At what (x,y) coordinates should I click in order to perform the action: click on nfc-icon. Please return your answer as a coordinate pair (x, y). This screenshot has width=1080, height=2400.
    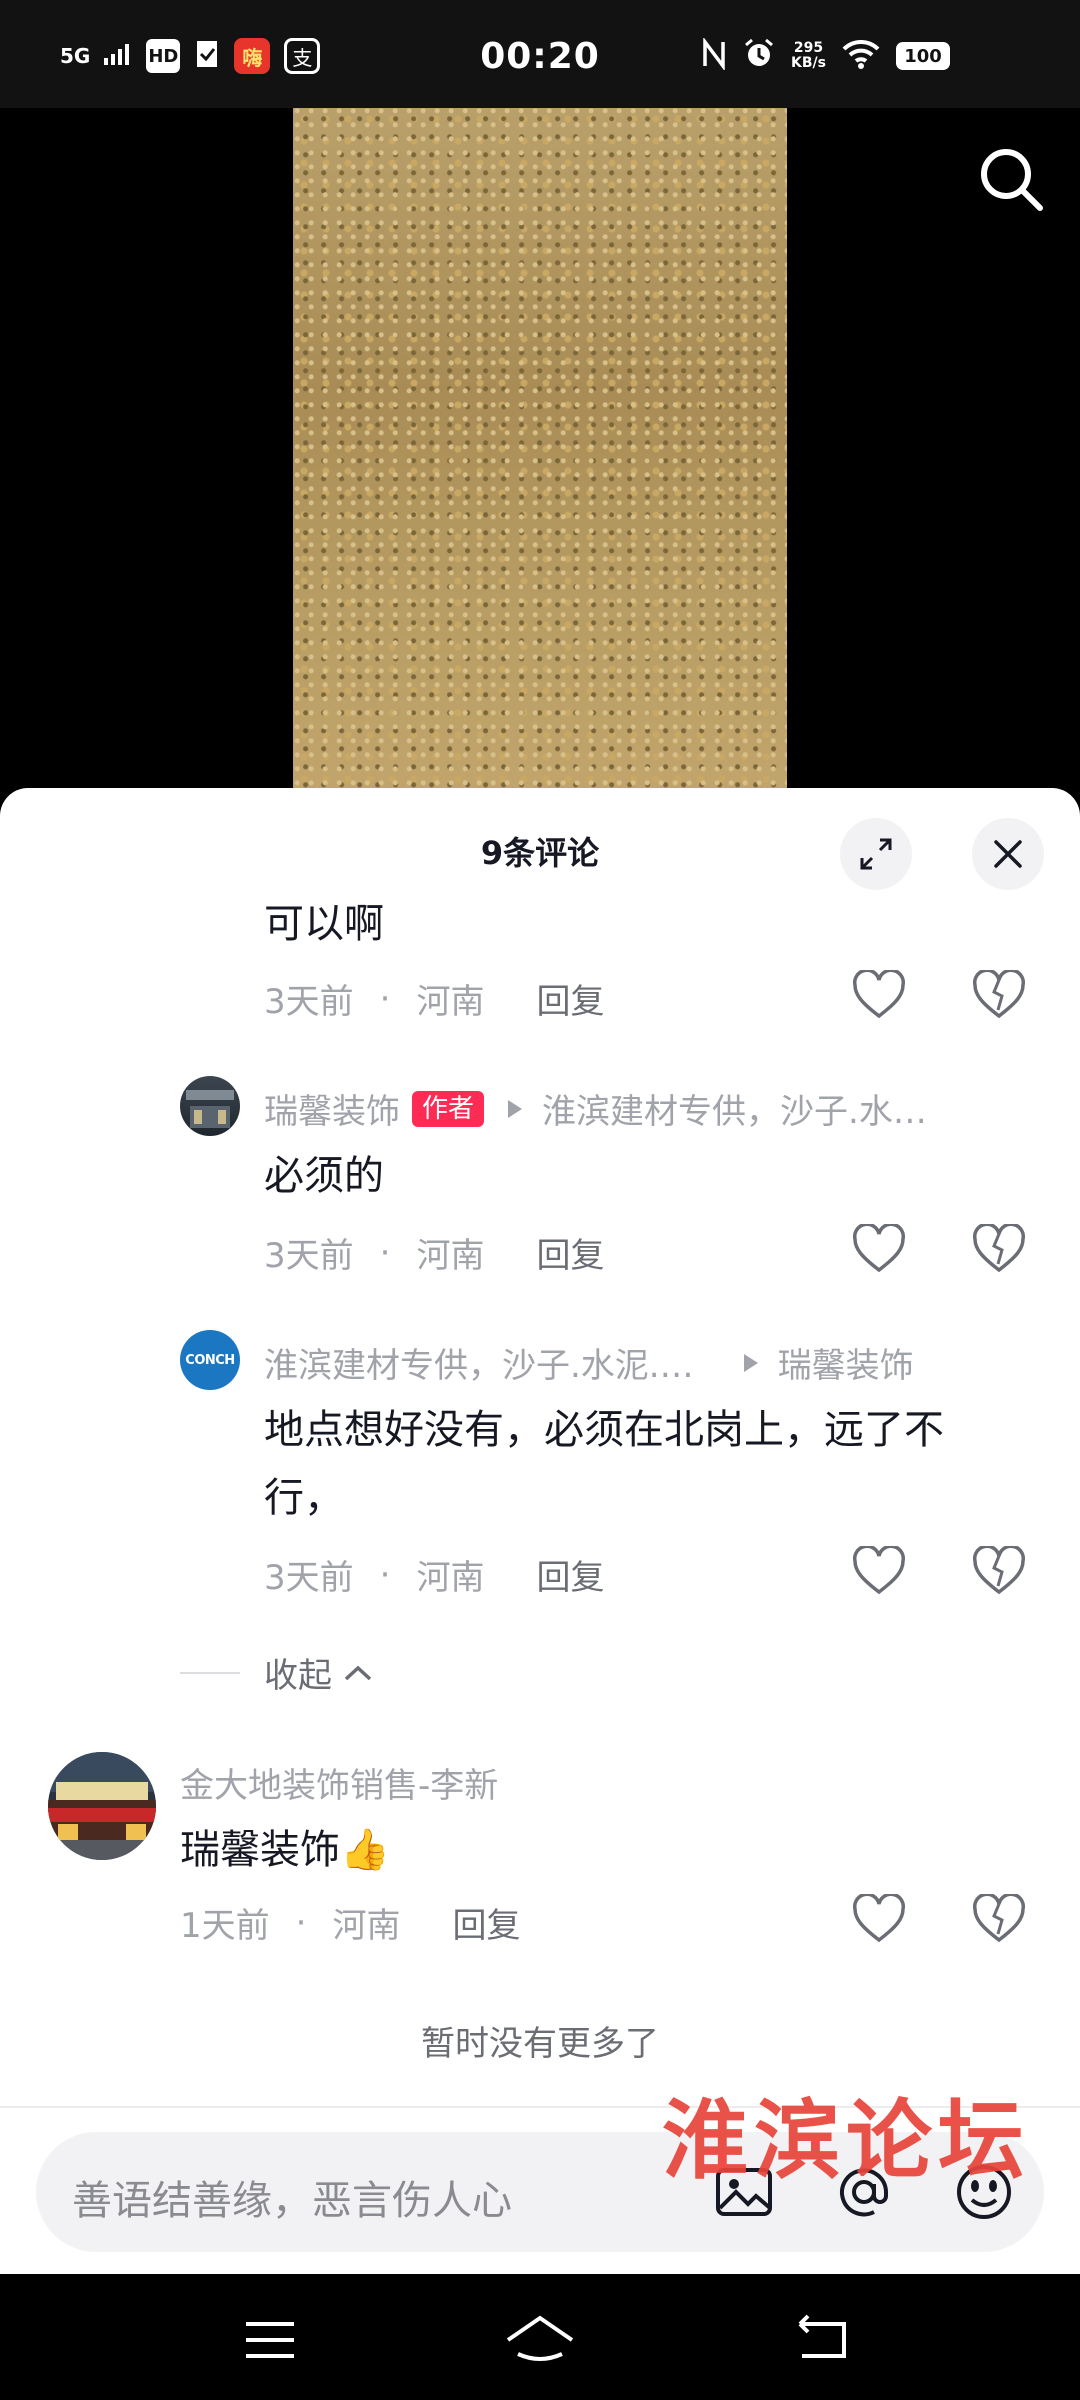
    Looking at the image, I should click on (714, 55).